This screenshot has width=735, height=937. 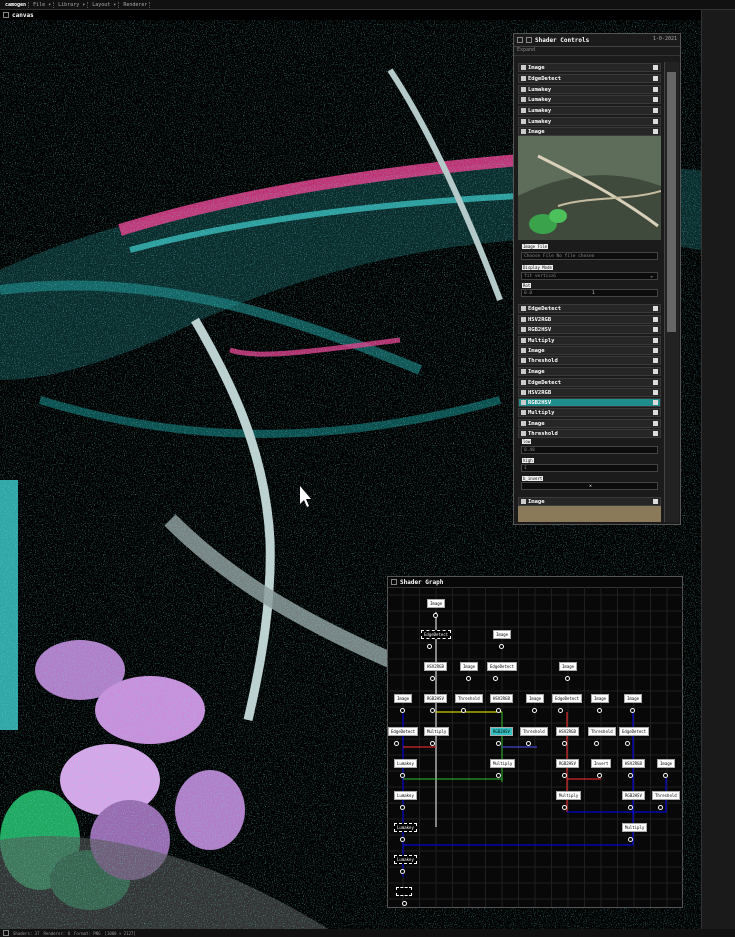 What do you see at coordinates (671, 202) in the screenshot?
I see `scrollbar-thumb` at bounding box center [671, 202].